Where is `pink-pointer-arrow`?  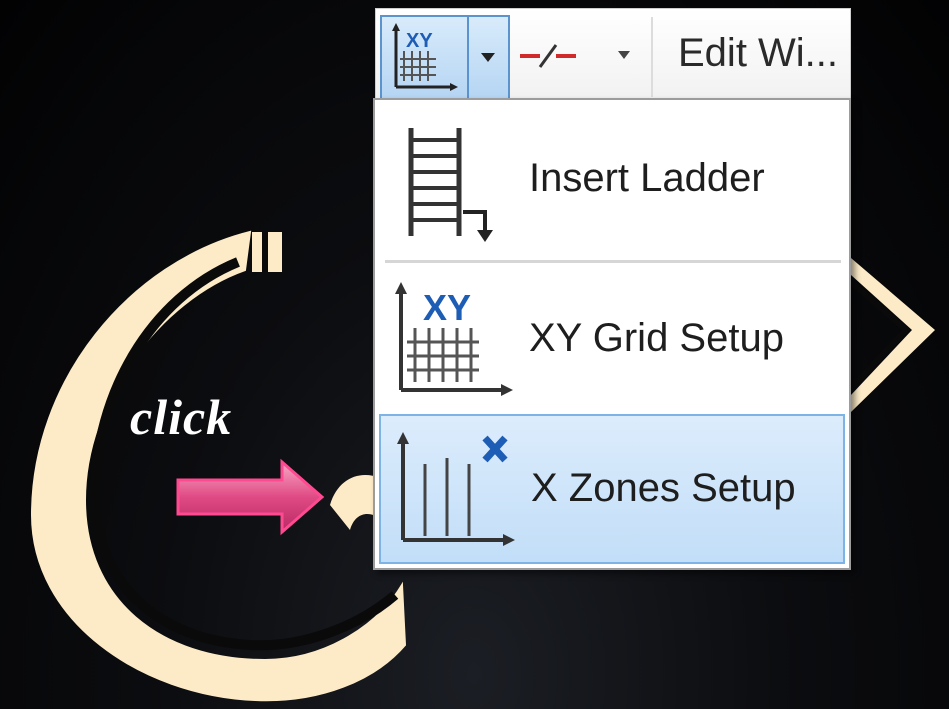
pink-pointer-arrow is located at coordinates (250, 497).